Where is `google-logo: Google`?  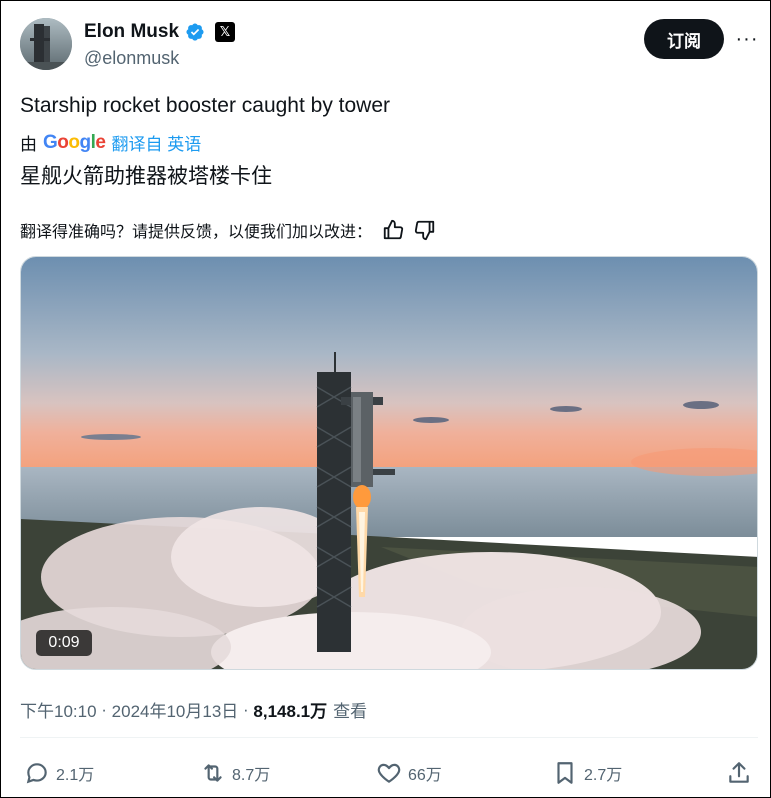 google-logo: Google is located at coordinates (74, 142).